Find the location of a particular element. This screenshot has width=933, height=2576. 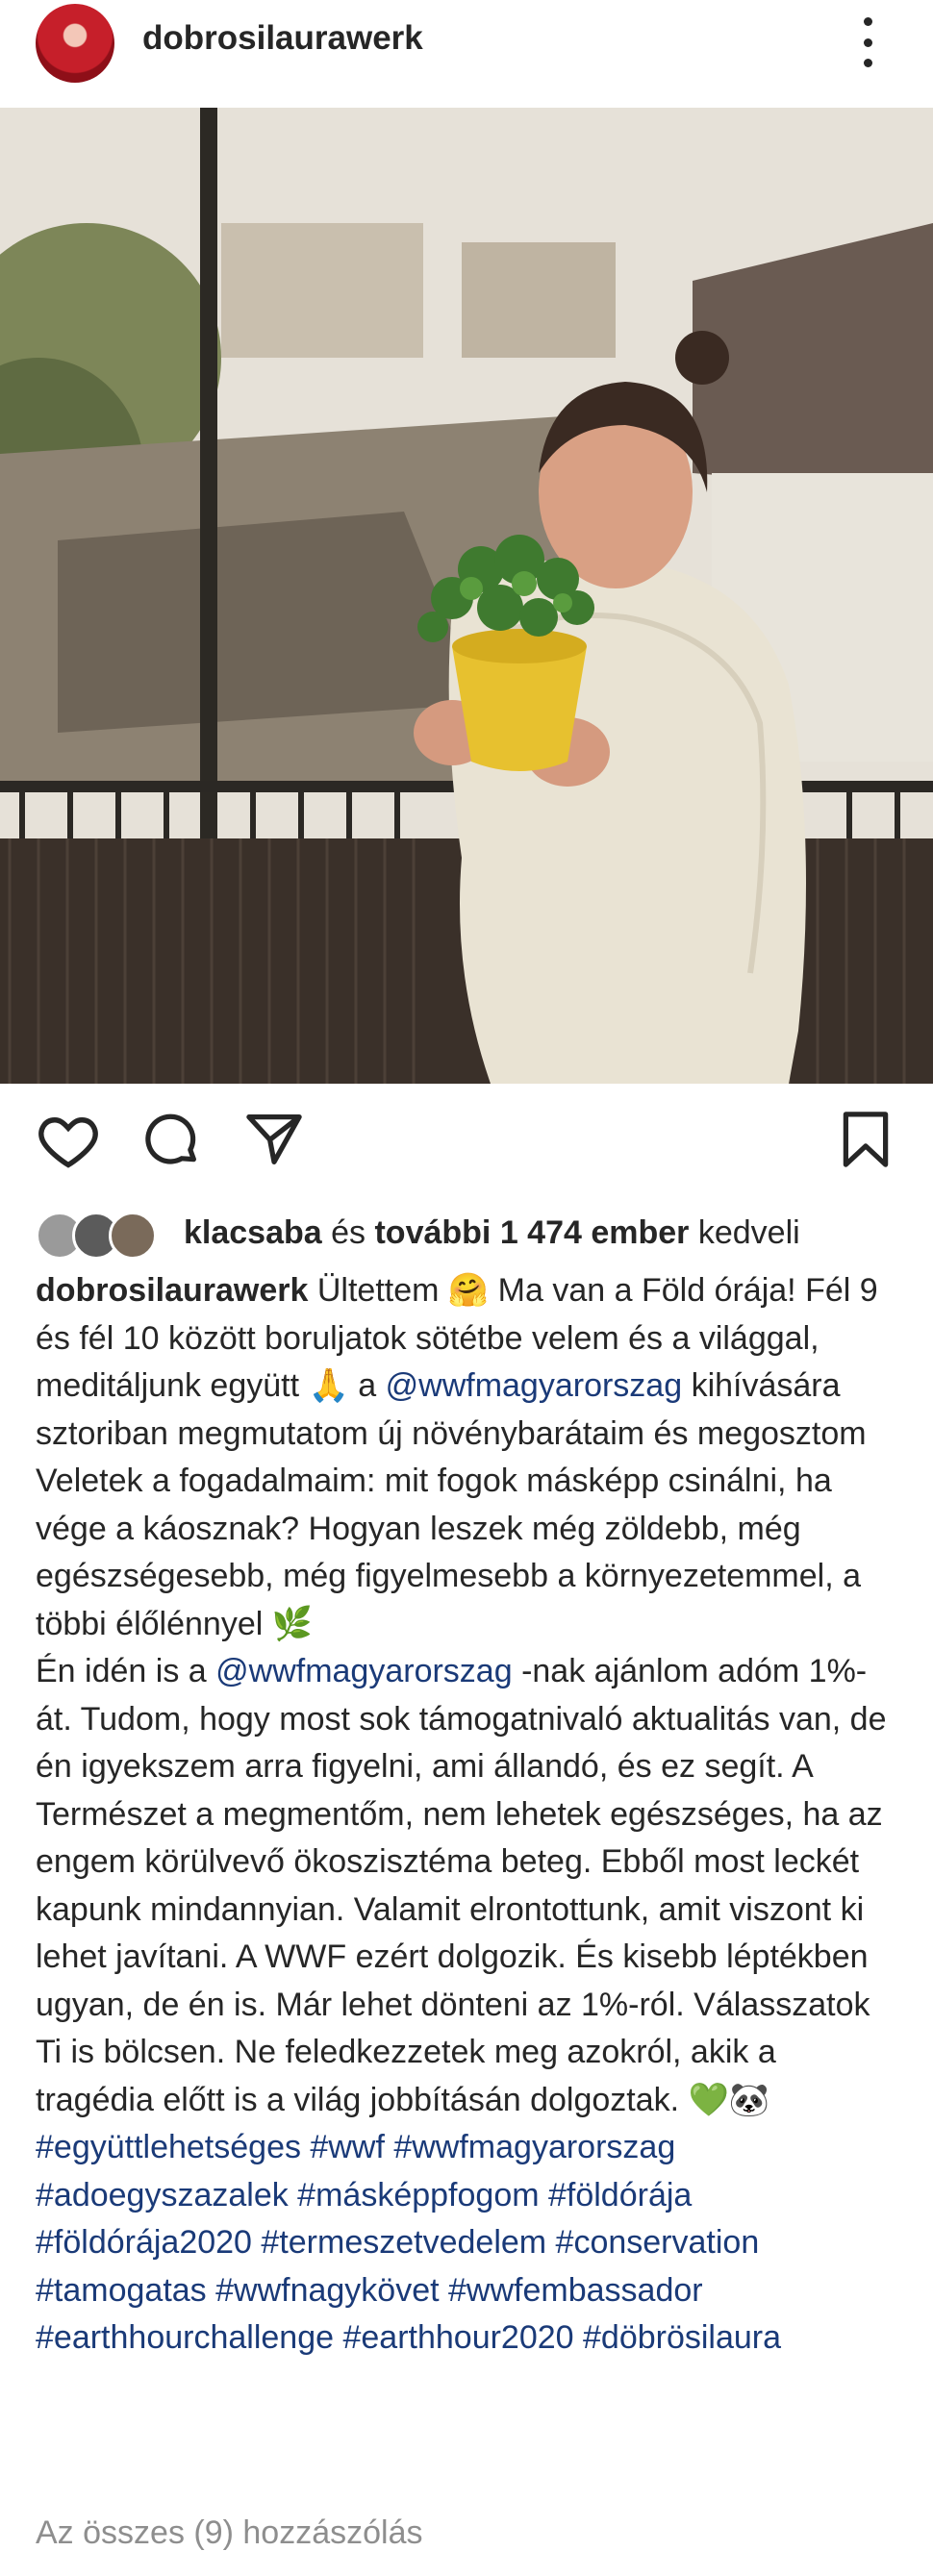

action-bar is located at coordinates (466, 1144).